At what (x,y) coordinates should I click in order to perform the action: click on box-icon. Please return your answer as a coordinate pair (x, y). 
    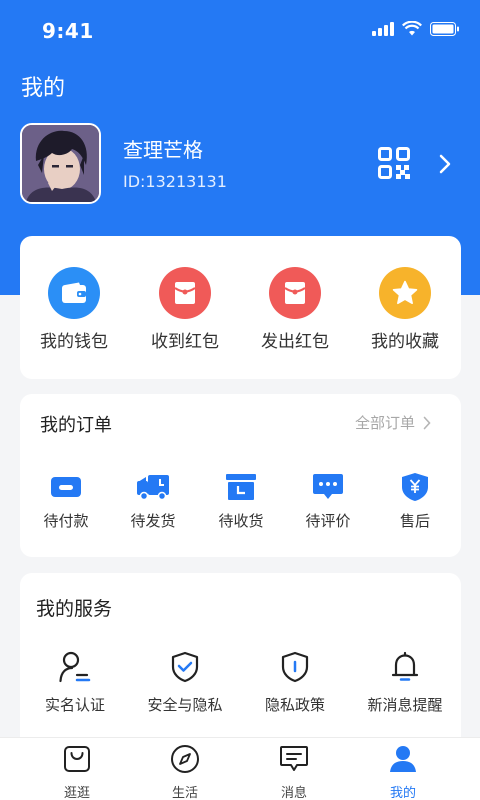
    Looking at the image, I should click on (241, 487).